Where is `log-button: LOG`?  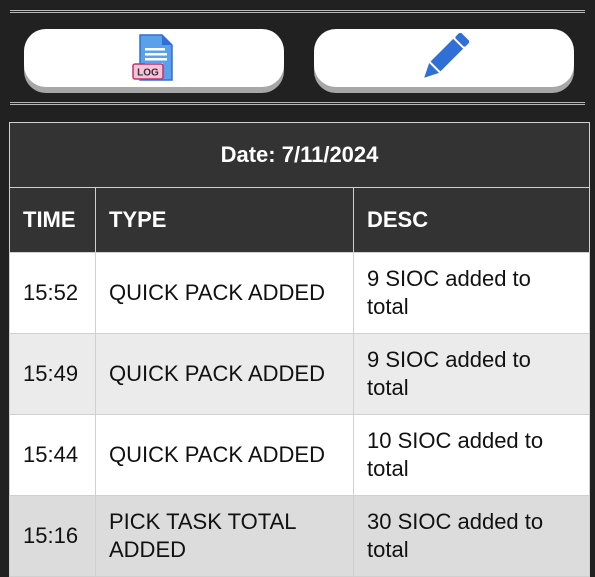
log-button: LOG is located at coordinates (154, 58).